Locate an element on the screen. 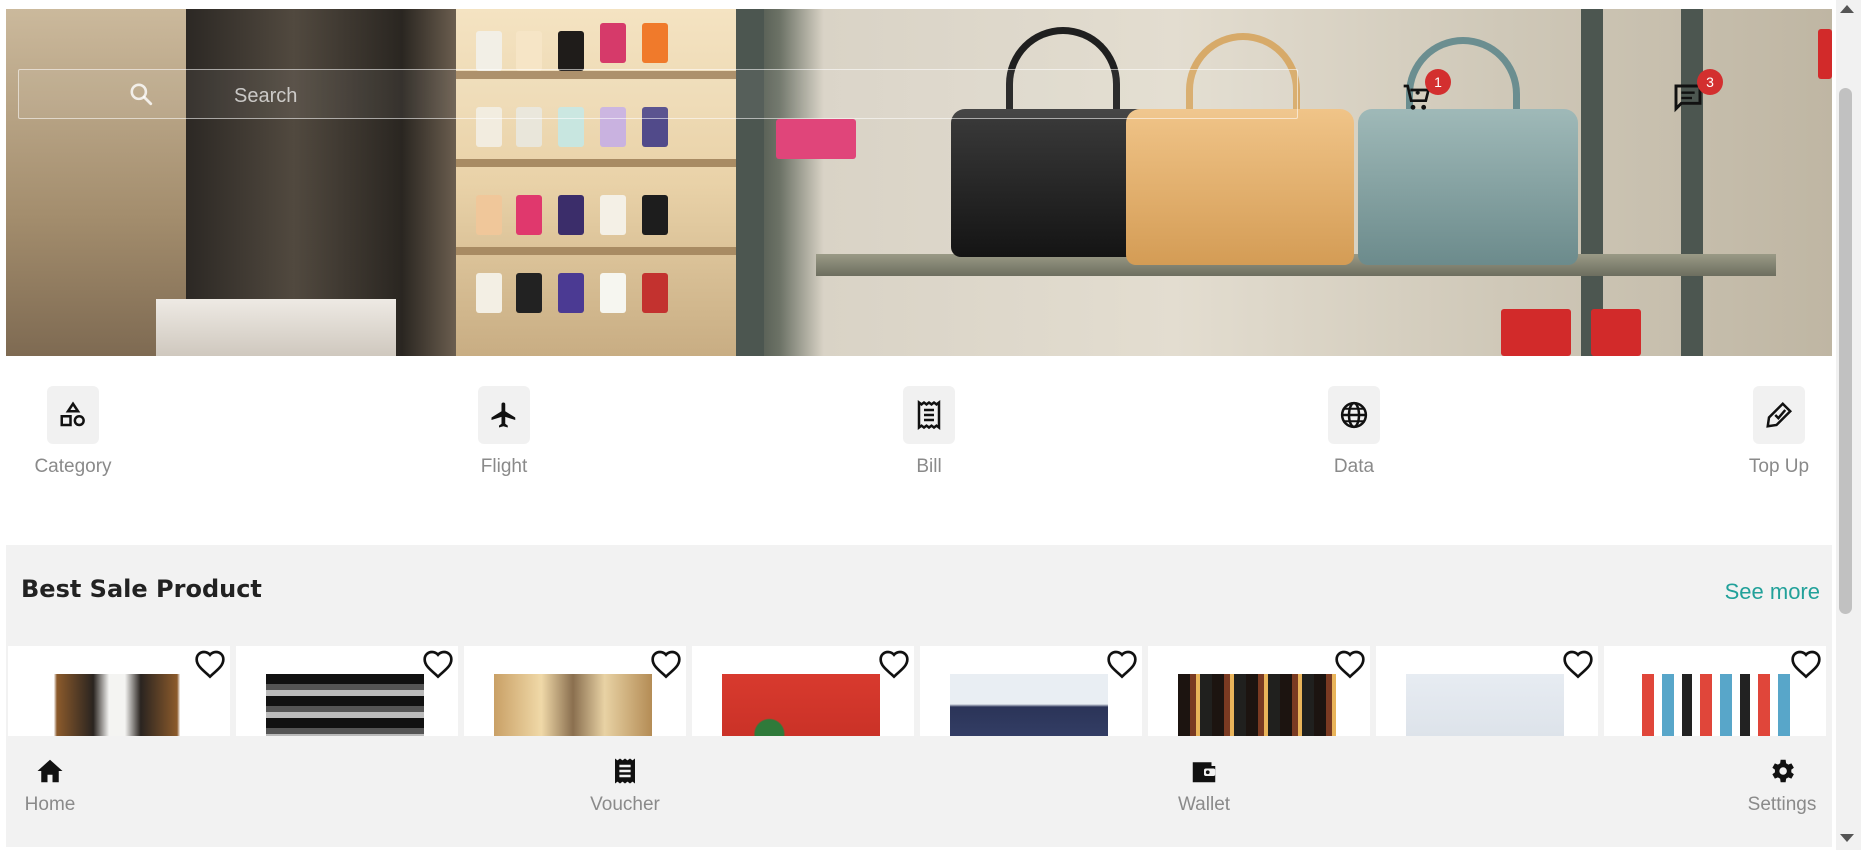 This screenshot has height=850, width=1861. nav-home-label: Home is located at coordinates (50, 804).